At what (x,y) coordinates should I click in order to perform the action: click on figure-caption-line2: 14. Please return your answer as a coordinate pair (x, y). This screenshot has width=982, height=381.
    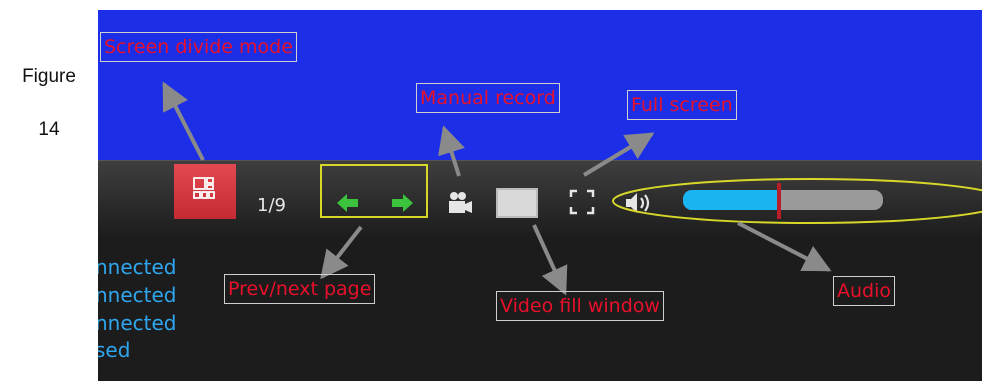
    Looking at the image, I should click on (49, 129).